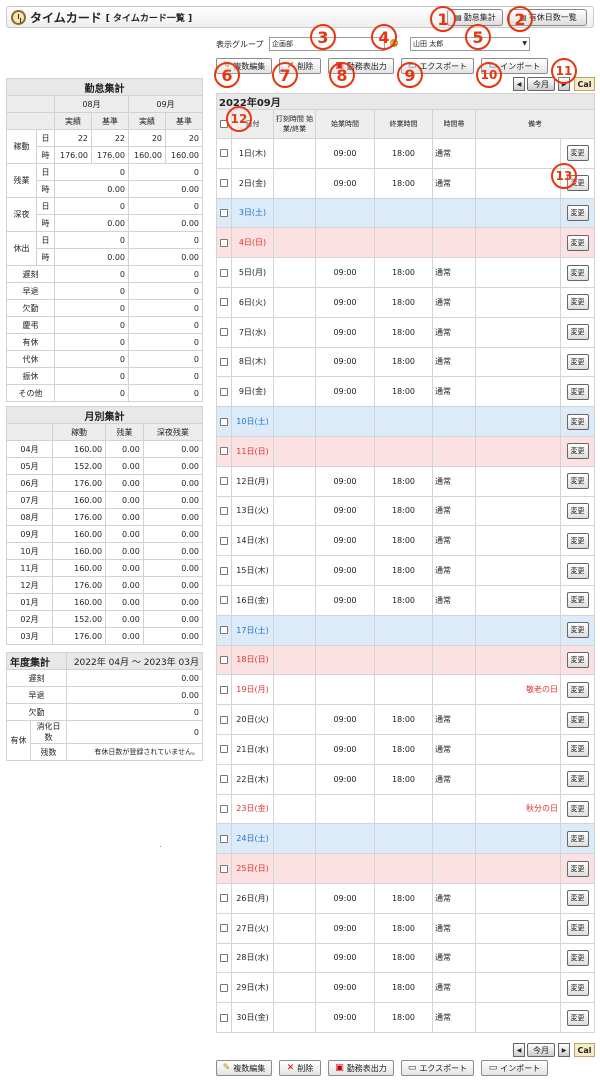  What do you see at coordinates (405, 183) in the screenshot?
I see `day-row: 2日(金) 09:00 18:00 通常 変更` at bounding box center [405, 183].